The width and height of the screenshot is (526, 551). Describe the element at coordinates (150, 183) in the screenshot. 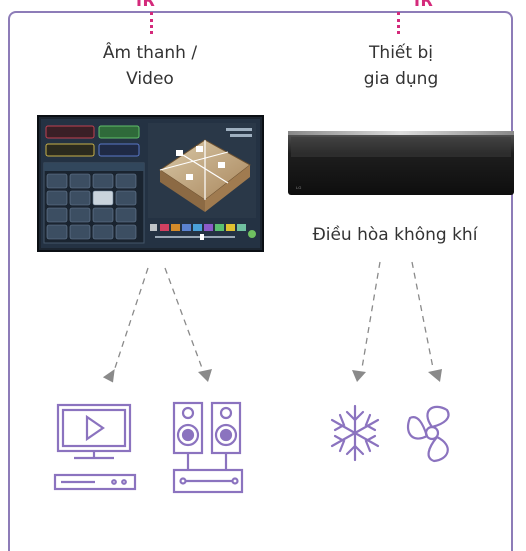

I see `control-panel-screen` at that location.